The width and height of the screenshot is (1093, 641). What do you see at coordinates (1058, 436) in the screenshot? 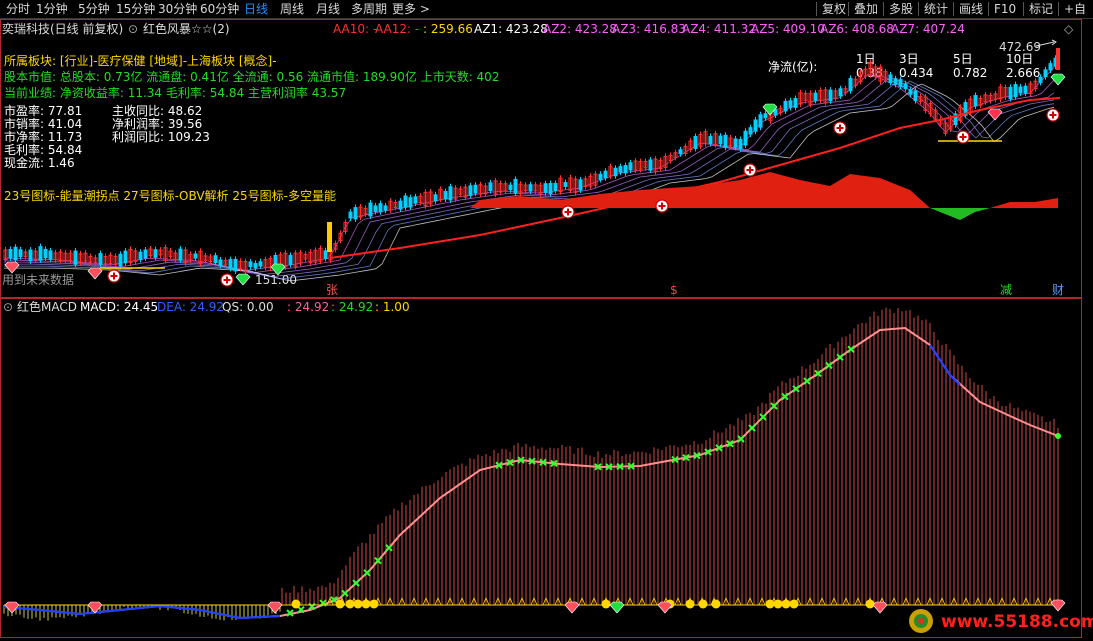
I see `macd-end-dot` at bounding box center [1058, 436].